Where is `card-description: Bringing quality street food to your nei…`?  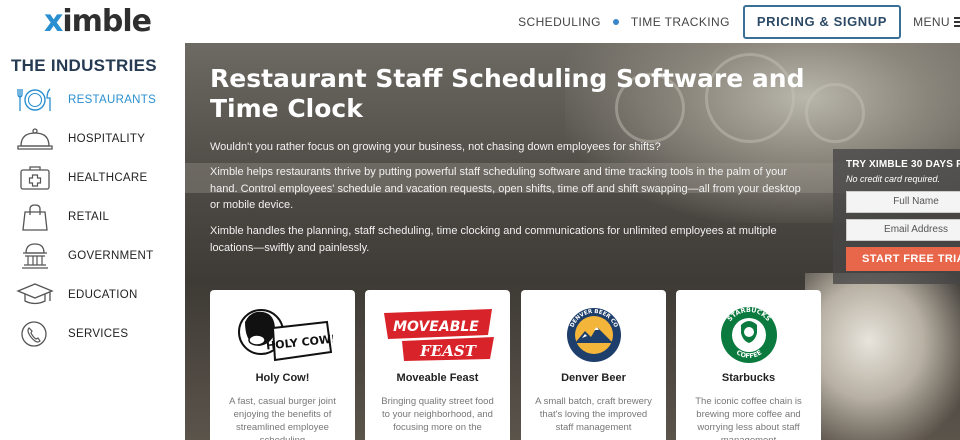
card-description: Bringing quality street food to your nei… is located at coordinates (437, 414).